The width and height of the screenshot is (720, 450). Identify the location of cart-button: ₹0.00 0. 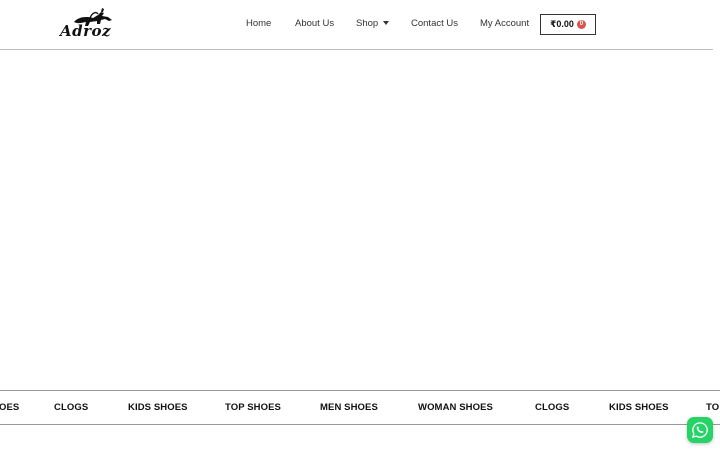
(568, 24).